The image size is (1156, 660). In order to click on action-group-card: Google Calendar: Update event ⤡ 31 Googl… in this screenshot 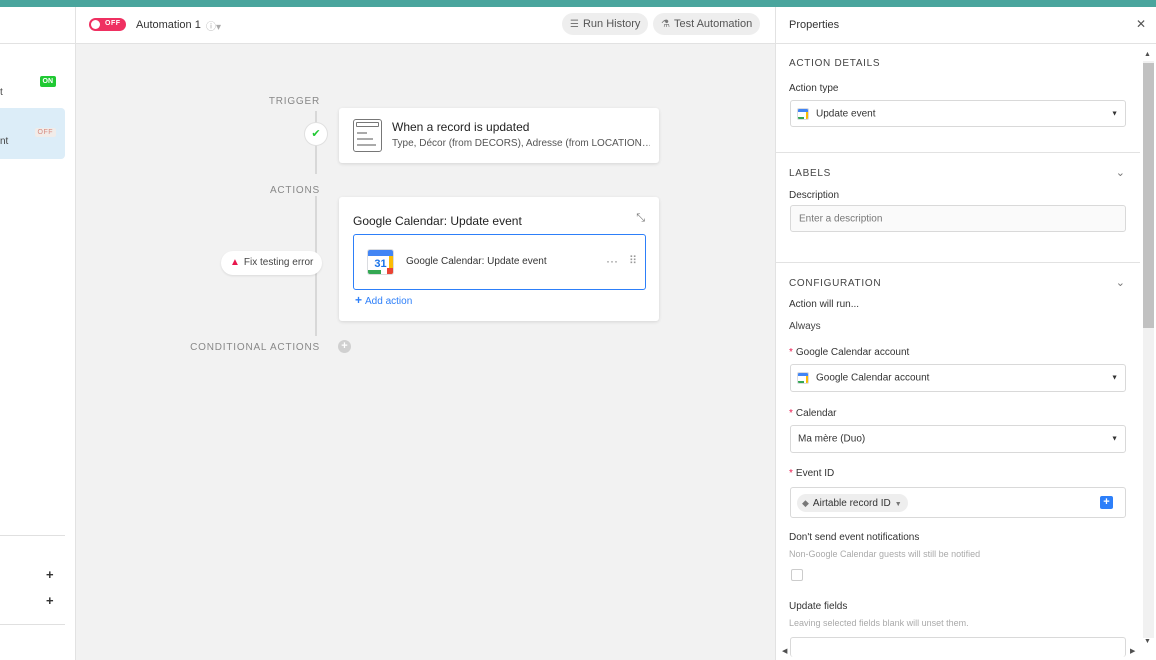, I will do `click(499, 259)`.